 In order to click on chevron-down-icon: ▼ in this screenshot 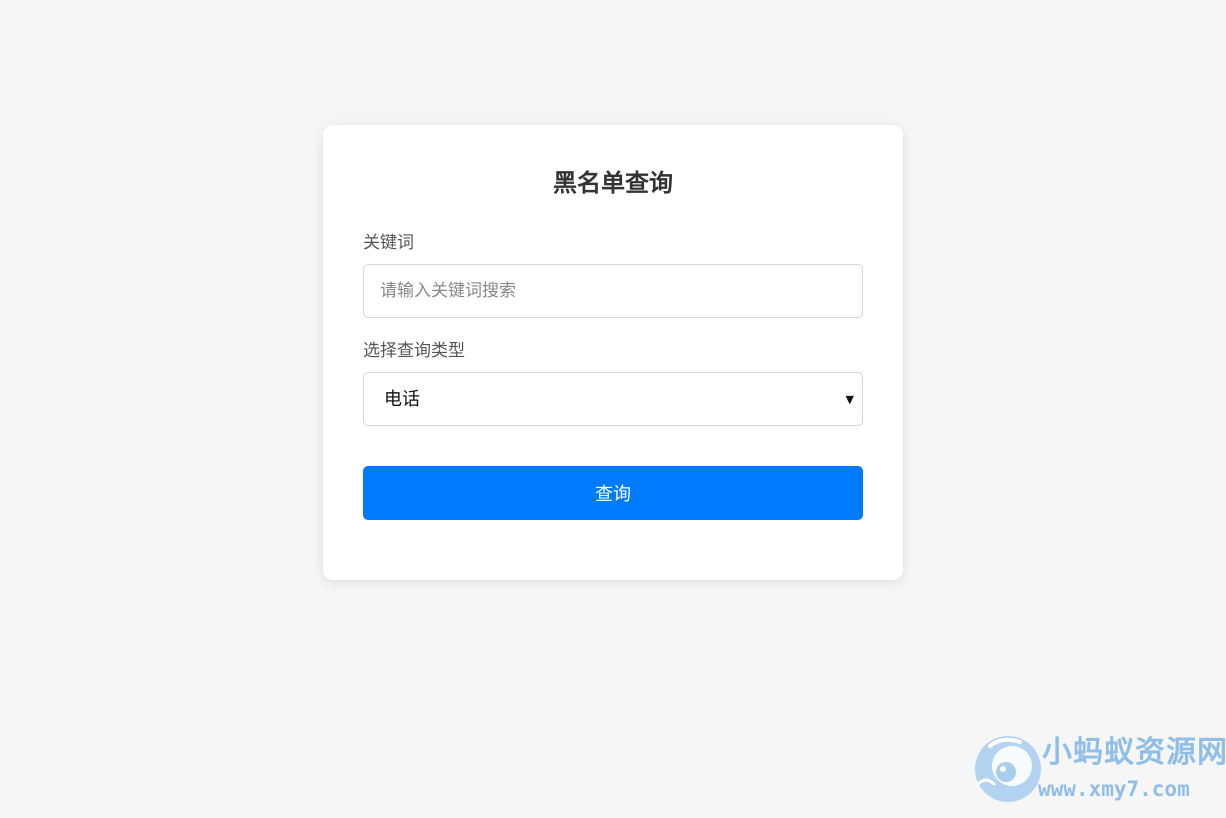, I will do `click(849, 399)`.